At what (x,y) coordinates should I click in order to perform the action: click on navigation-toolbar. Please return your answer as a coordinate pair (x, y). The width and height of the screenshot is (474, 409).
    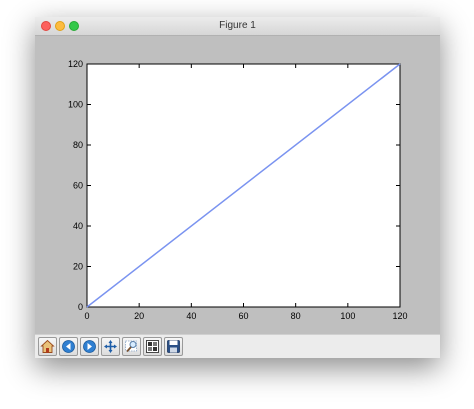
    Looking at the image, I should click on (237, 346).